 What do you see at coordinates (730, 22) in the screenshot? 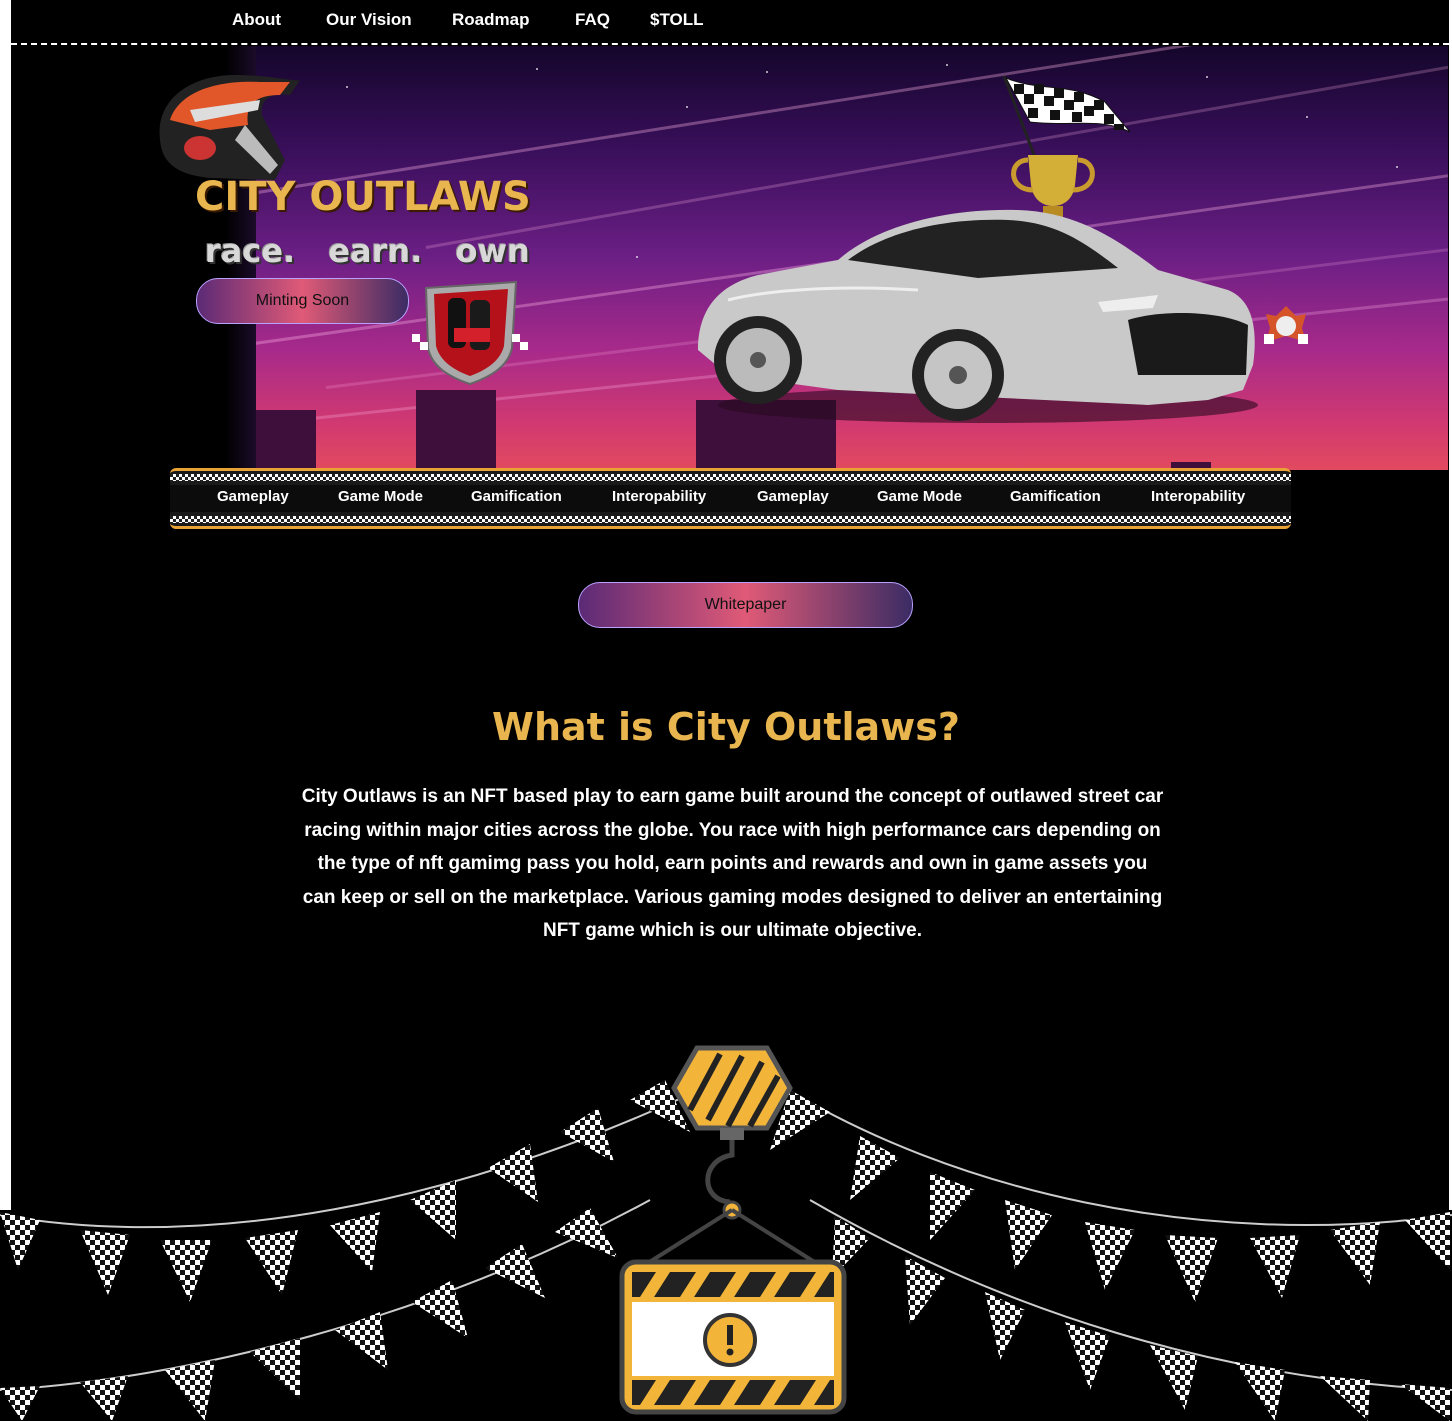
I see `top-nav: About Our Vision Roadmap FAQ $TOLL` at bounding box center [730, 22].